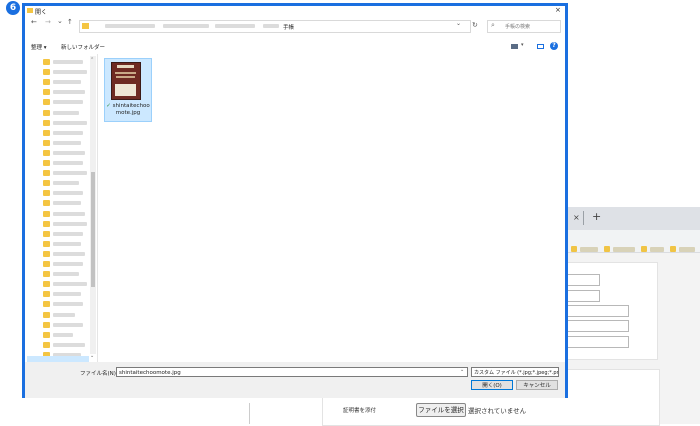 This screenshot has height=426, width=700. I want to click on filename-input: shintaitechoomote.jpg, so click(292, 372).